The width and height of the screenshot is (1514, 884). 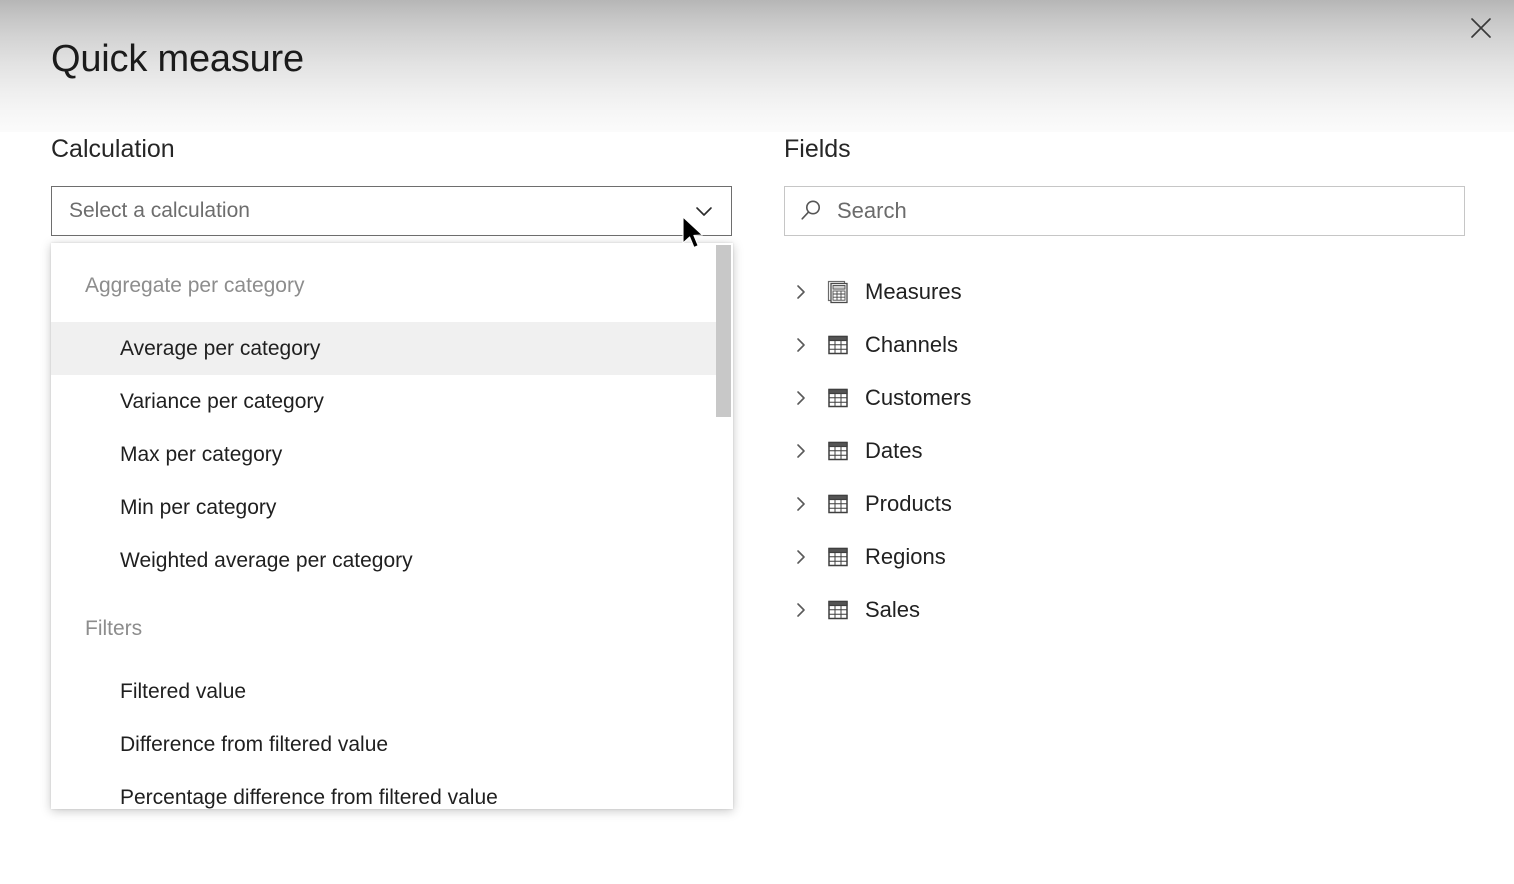 I want to click on field-tree-item-products: Products, so click(x=994, y=504).